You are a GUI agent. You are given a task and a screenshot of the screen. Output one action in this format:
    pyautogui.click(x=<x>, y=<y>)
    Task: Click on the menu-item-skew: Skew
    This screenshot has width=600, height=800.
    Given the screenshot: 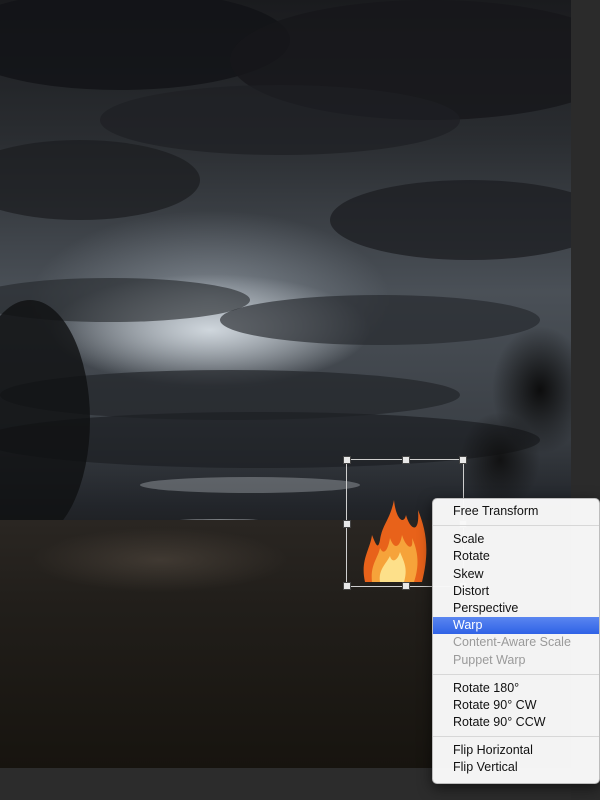 What is the action you would take?
    pyautogui.click(x=516, y=574)
    